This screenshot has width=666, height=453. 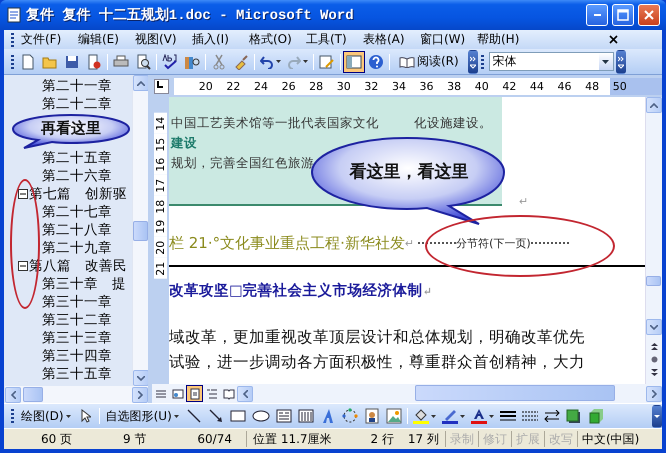 What do you see at coordinates (160, 185) in the screenshot?
I see `ruler-number: 17` at bounding box center [160, 185].